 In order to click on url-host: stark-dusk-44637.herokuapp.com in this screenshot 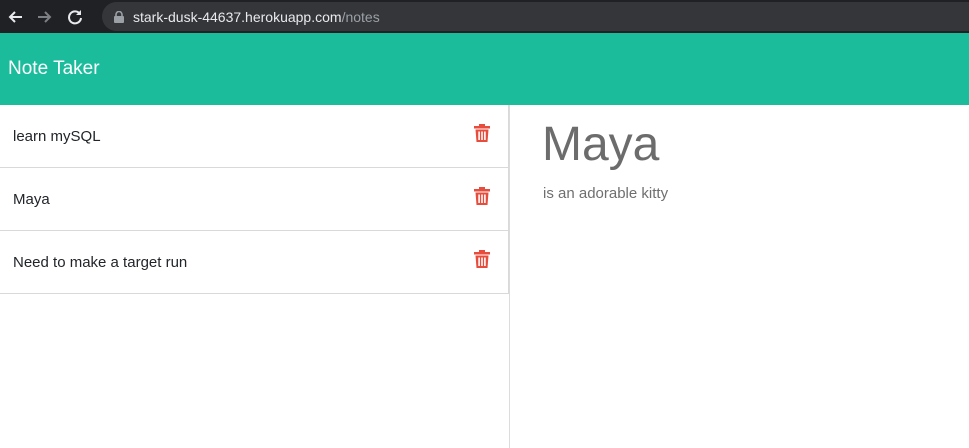, I will do `click(237, 16)`.